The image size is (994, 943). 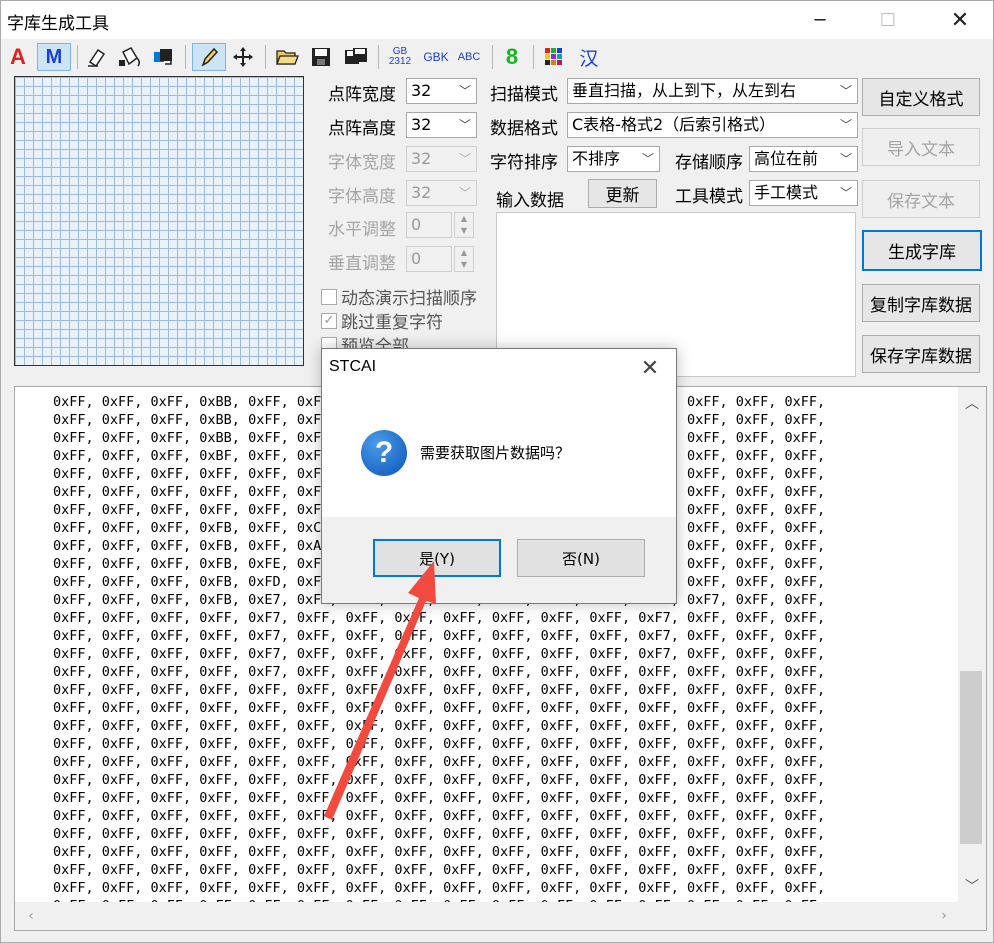 What do you see at coordinates (429, 225) in the screenshot?
I see `h-adjust-input: 0` at bounding box center [429, 225].